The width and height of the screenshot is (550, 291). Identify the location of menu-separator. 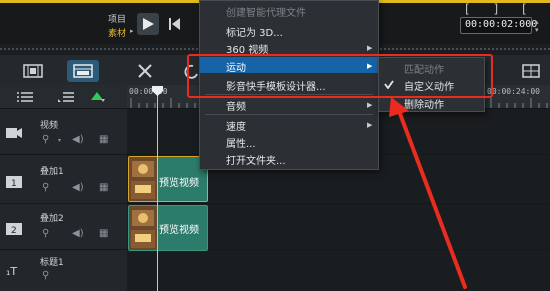
(289, 114).